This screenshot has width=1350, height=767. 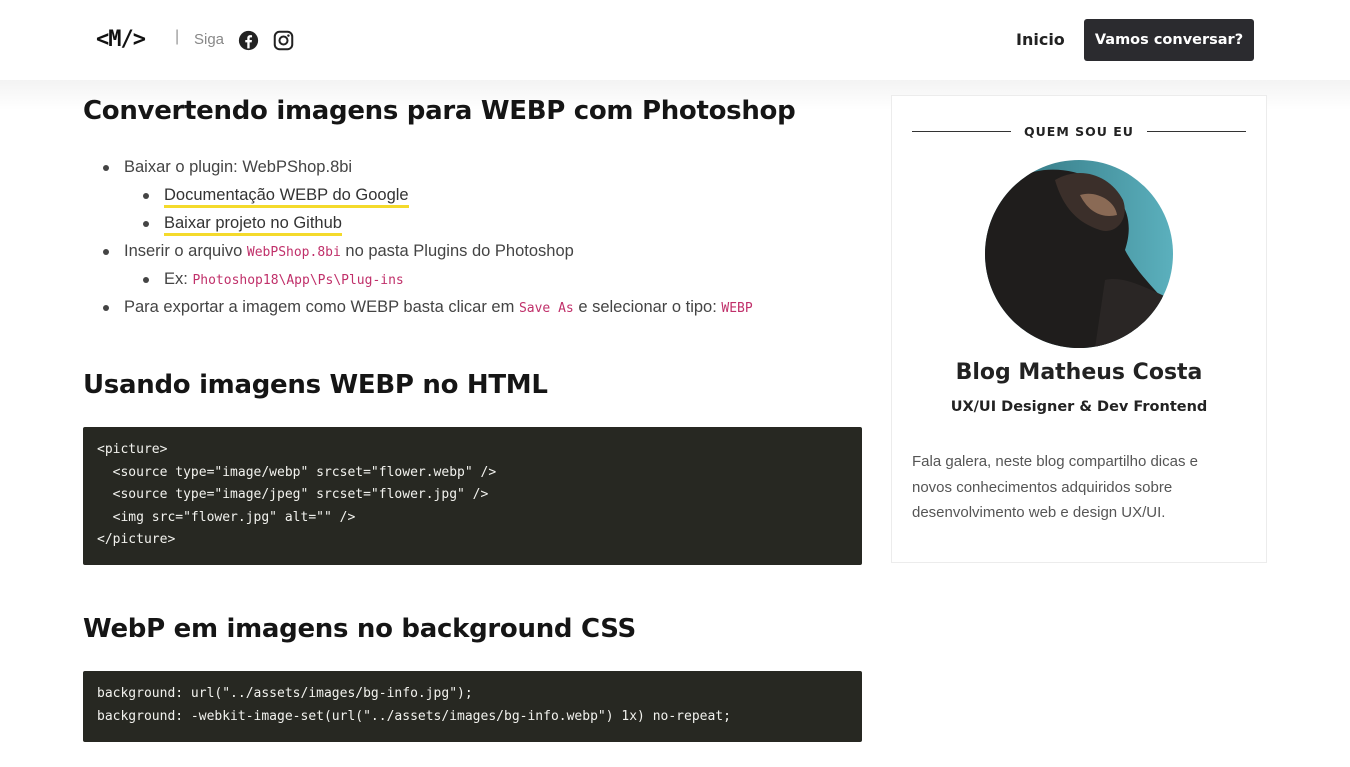 What do you see at coordinates (286, 197) in the screenshot?
I see `link-webp-docs: Documentação WEBP do Google` at bounding box center [286, 197].